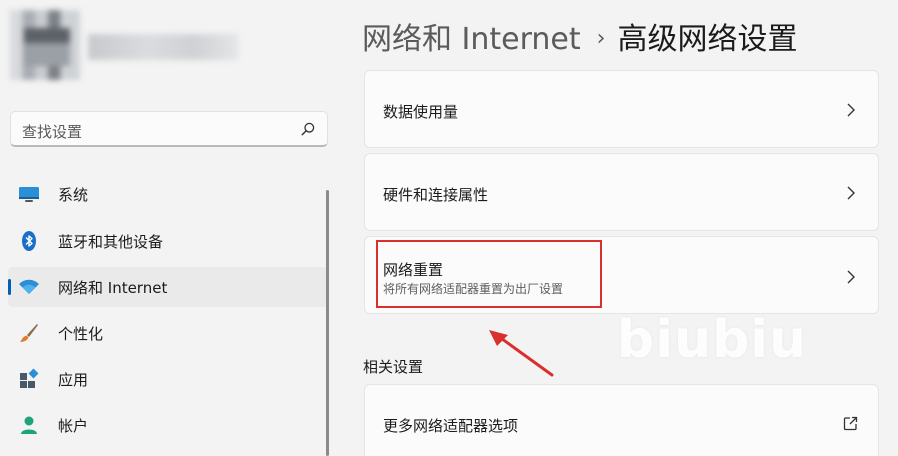  I want to click on sidebar-item-accounts: 帐户, so click(168, 425).